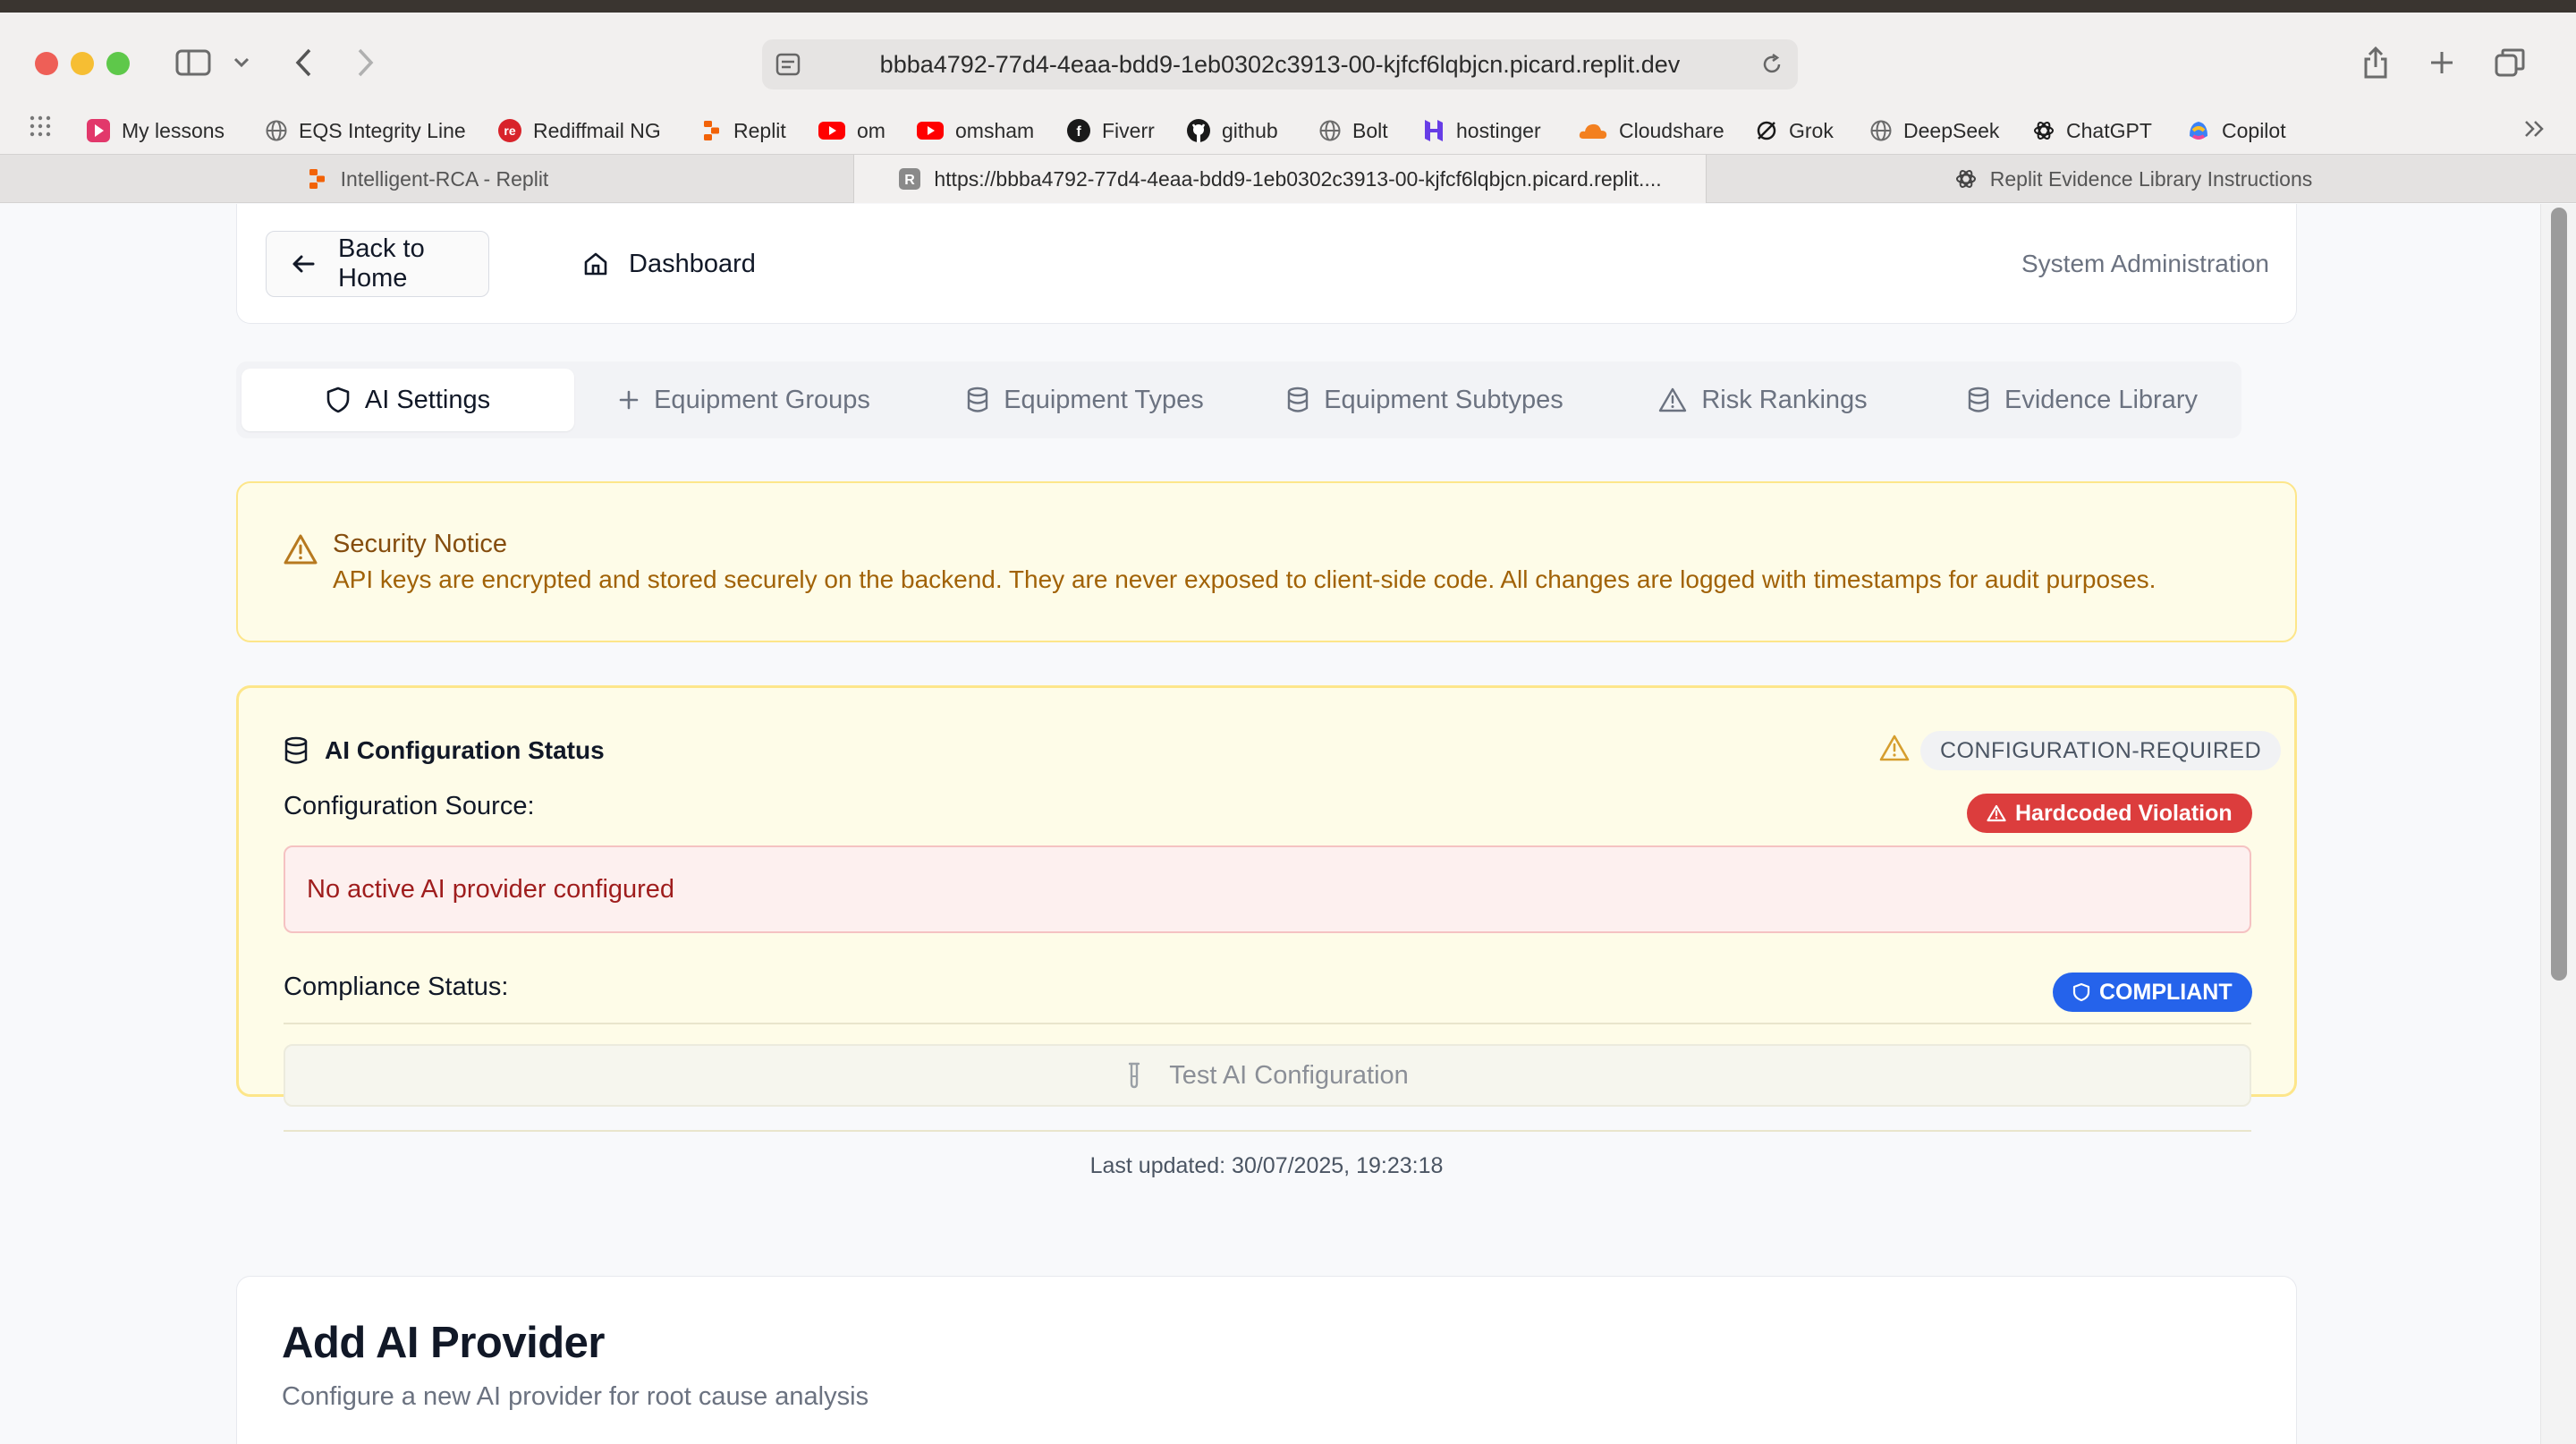 Image resolution: width=2576 pixels, height=1444 pixels. Describe the element at coordinates (381, 263) in the screenshot. I see `back-to-home-label: Back to Home` at that location.